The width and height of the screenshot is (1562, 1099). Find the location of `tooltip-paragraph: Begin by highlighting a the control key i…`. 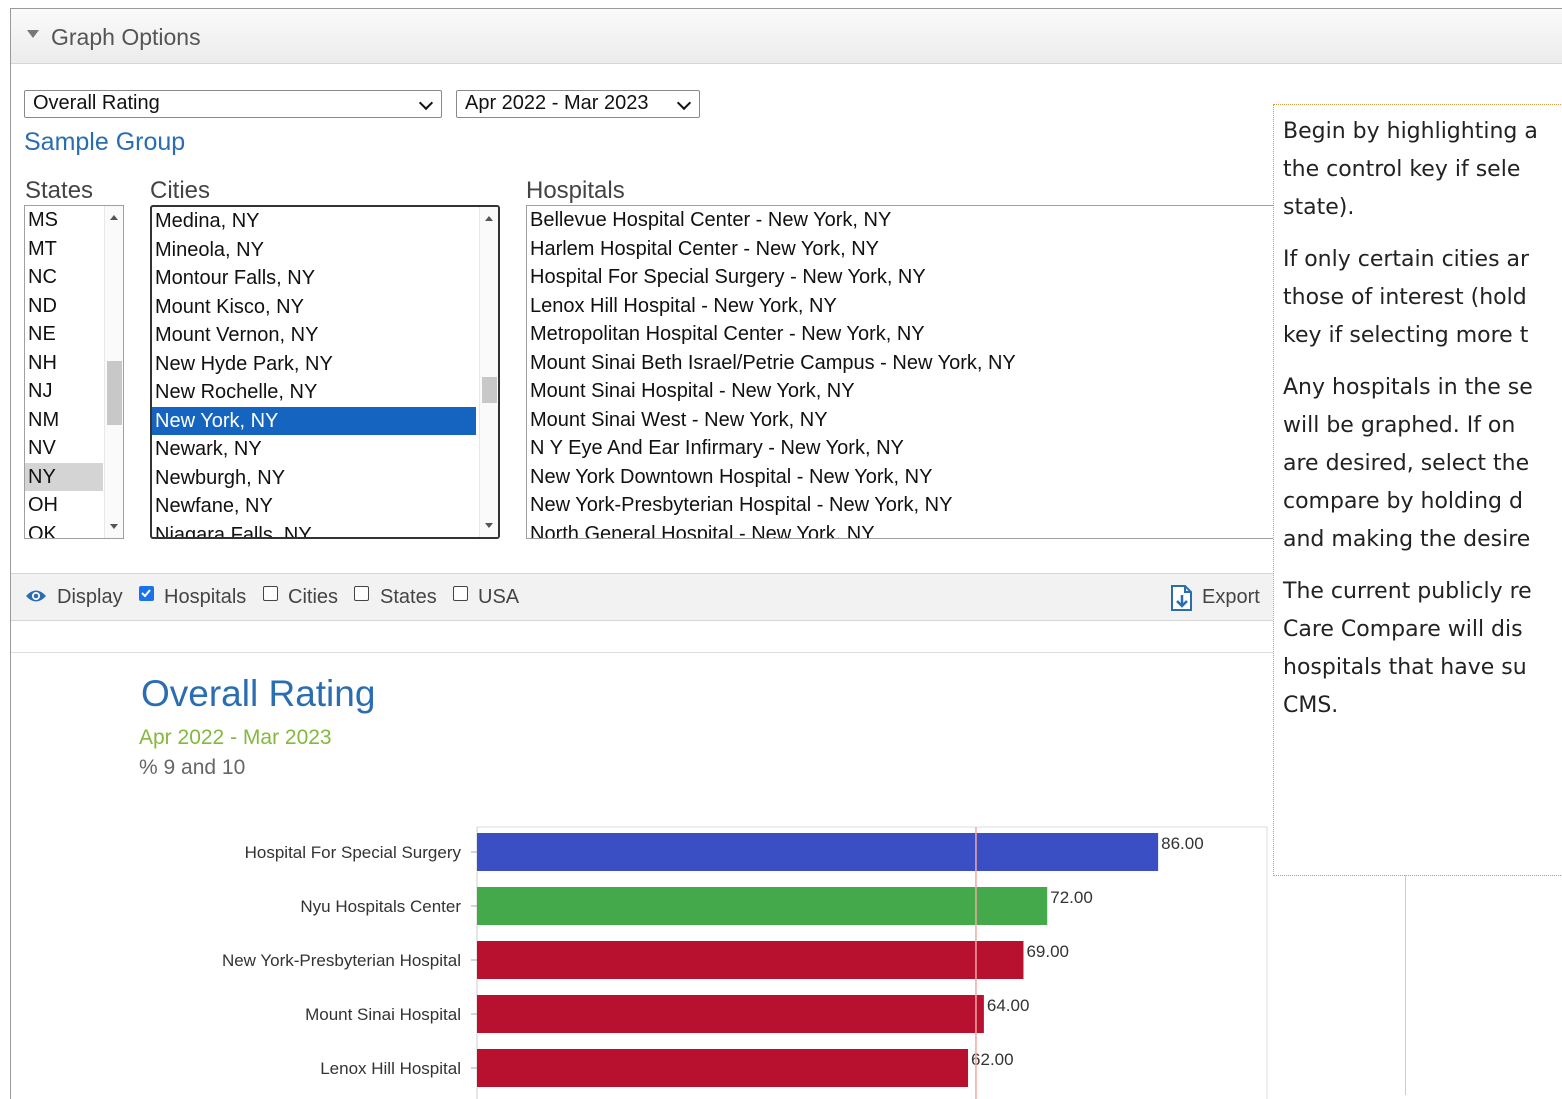

tooltip-paragraph: Begin by highlighting a the control key i… is located at coordinates (1418, 170).